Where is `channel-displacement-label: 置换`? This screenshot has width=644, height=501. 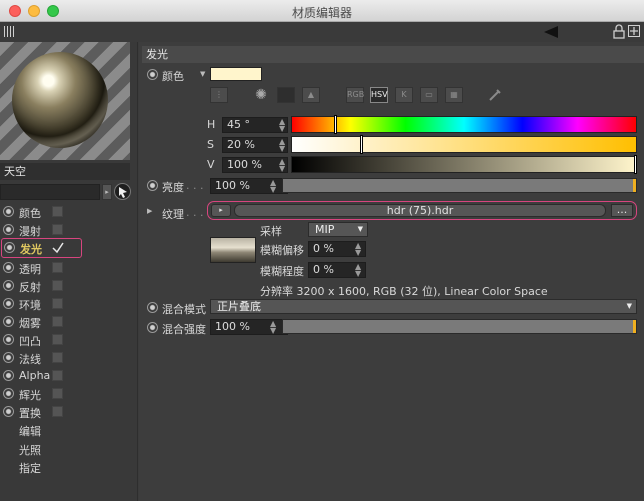 channel-displacement-label: 置换 is located at coordinates (30, 413).